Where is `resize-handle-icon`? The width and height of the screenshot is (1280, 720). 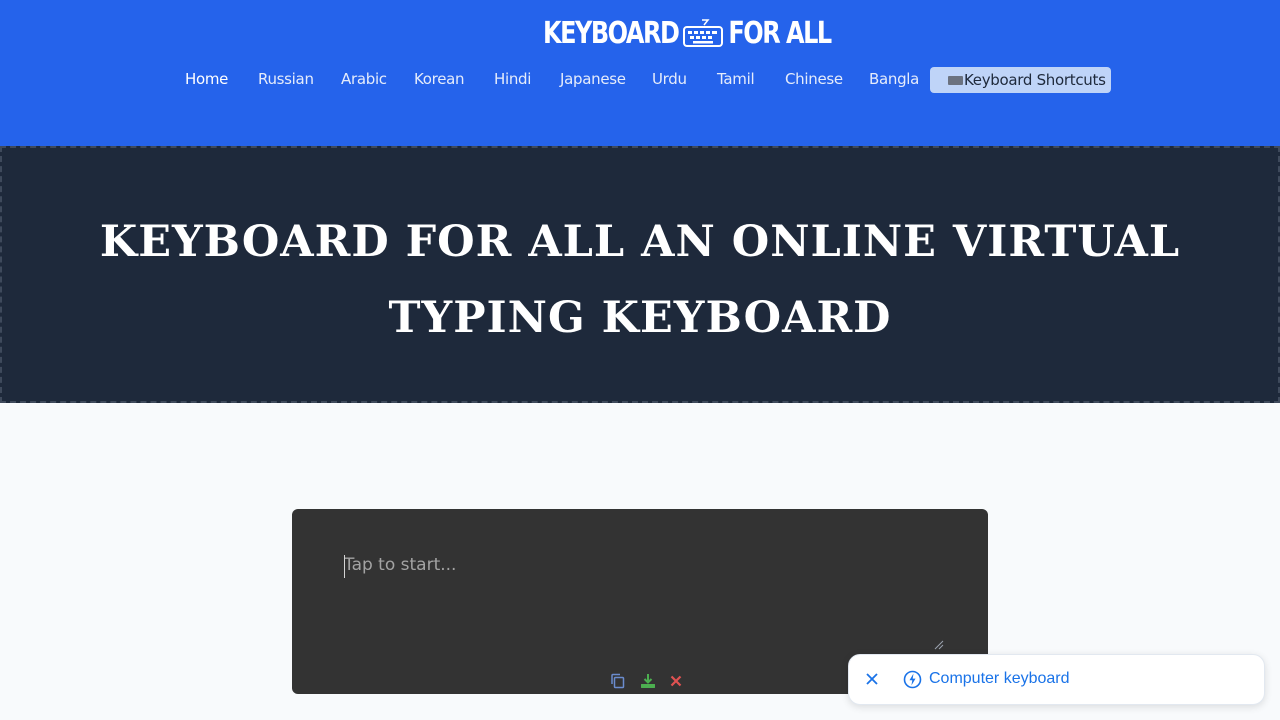
resize-handle-icon is located at coordinates (939, 645).